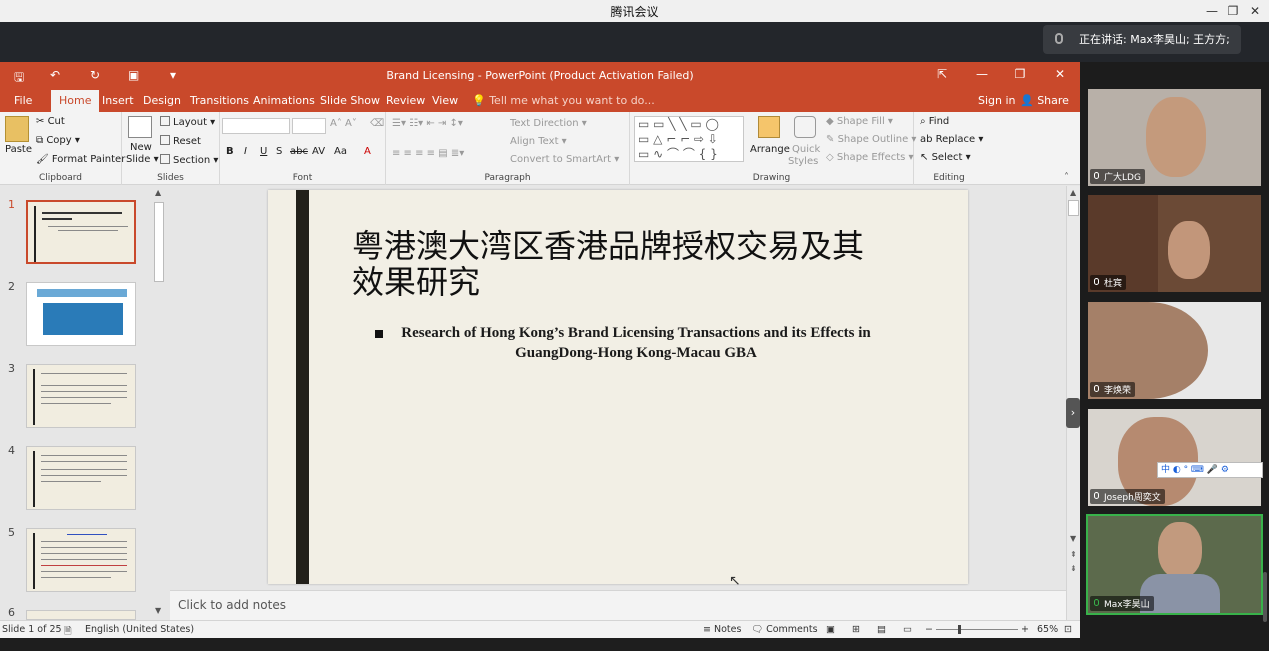  Describe the element at coordinates (230, 151) in the screenshot. I see `bold-button: B` at that location.